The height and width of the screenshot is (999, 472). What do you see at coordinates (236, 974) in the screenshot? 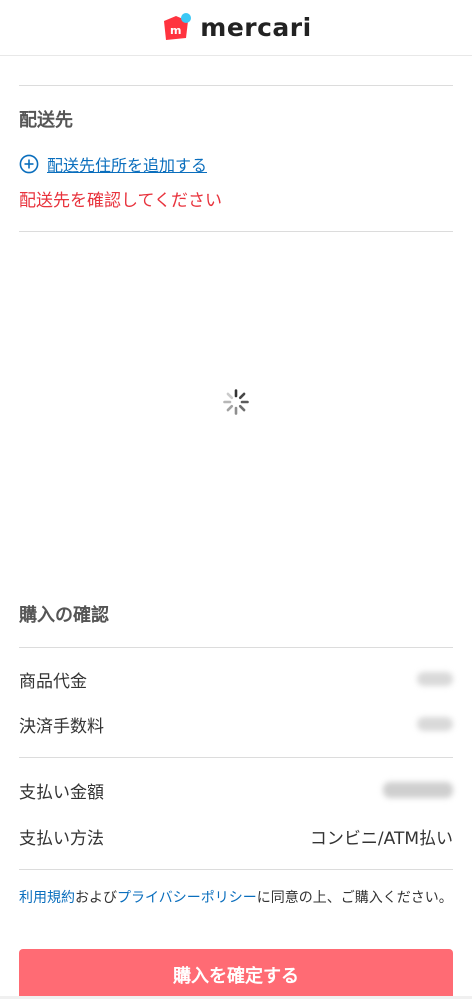
I see `confirm-purchase-button: 購入を確定する` at bounding box center [236, 974].